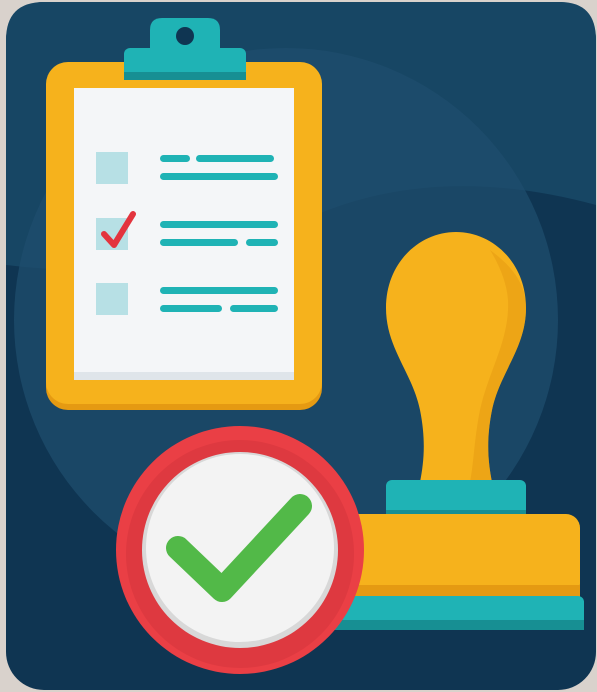  What do you see at coordinates (185, 36) in the screenshot?
I see `clip-hole` at bounding box center [185, 36].